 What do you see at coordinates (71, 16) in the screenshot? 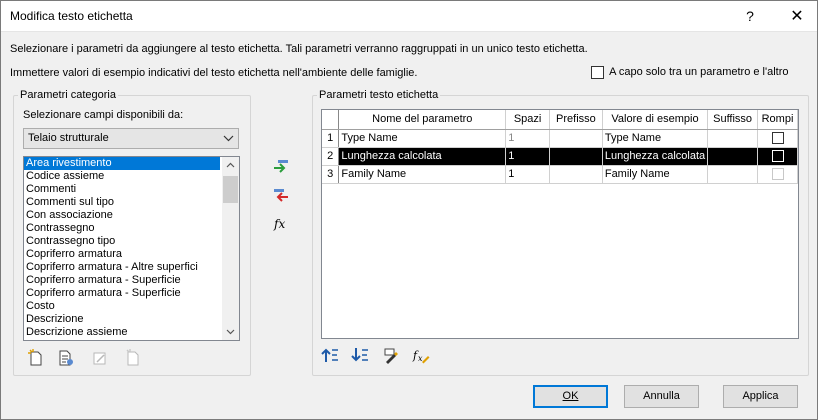
I see `dialog-title: Modifica testo etichetta` at bounding box center [71, 16].